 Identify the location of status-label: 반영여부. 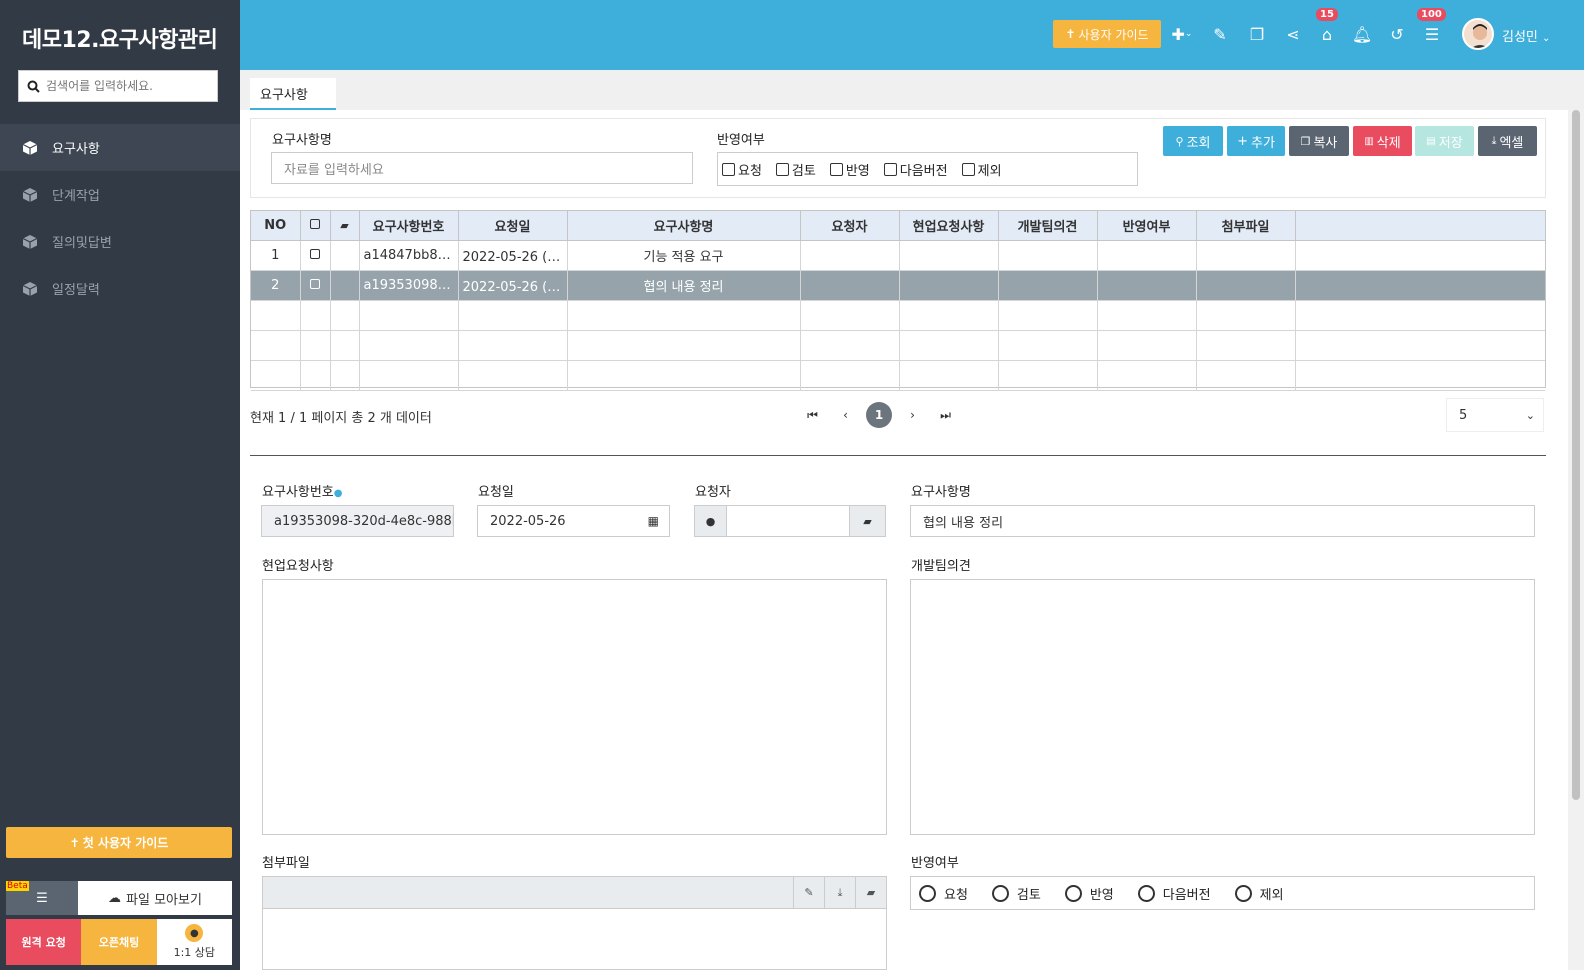
(935, 863).